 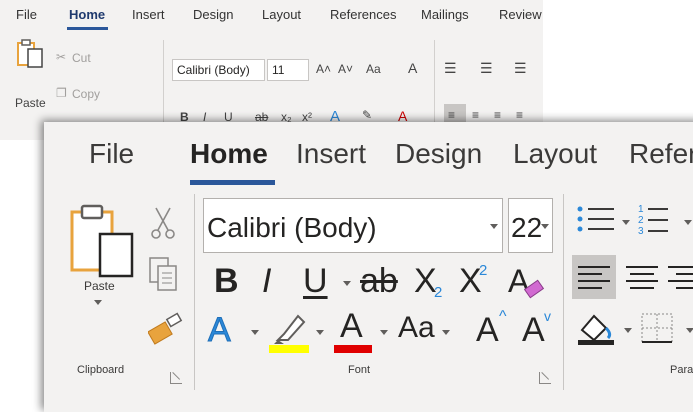 I want to click on underline-icon: U, so click(x=315, y=281).